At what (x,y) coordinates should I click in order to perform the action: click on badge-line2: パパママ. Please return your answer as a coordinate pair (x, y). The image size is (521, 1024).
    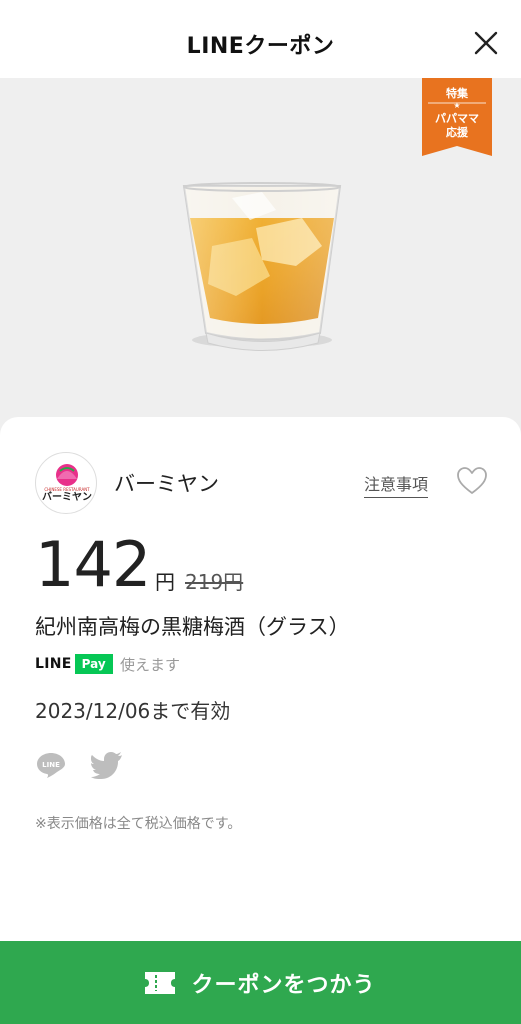
    Looking at the image, I should click on (457, 118).